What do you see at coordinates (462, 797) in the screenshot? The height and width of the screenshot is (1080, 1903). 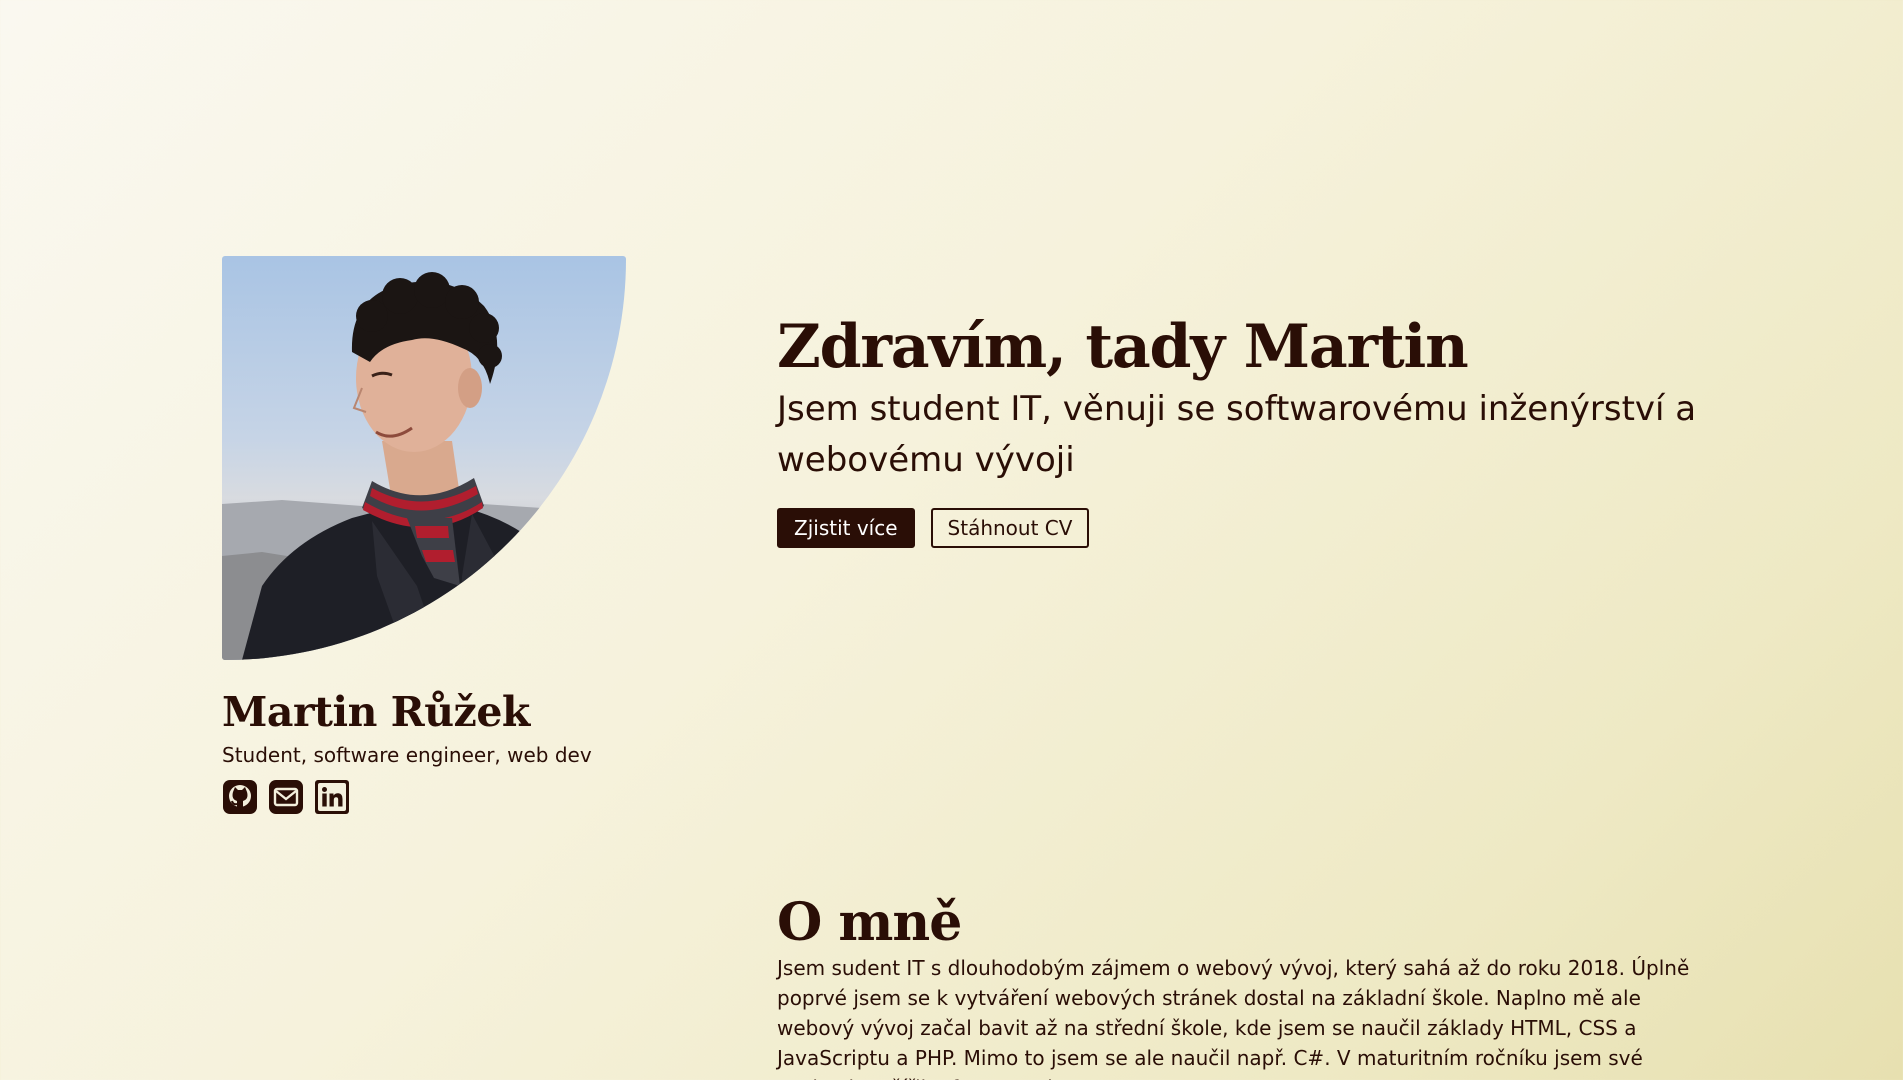 I see `social-links` at bounding box center [462, 797].